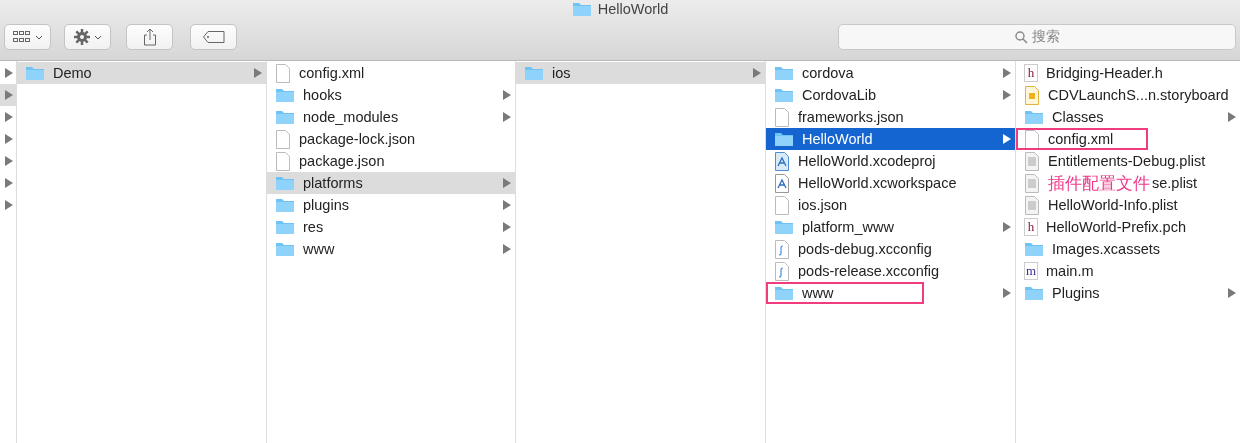 This screenshot has height=443, width=1240. What do you see at coordinates (391, 205) in the screenshot?
I see `file-row: plugins` at bounding box center [391, 205].